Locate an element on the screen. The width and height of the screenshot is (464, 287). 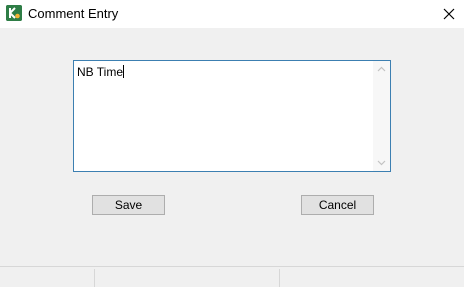
vertical-scrollbar is located at coordinates (381, 116).